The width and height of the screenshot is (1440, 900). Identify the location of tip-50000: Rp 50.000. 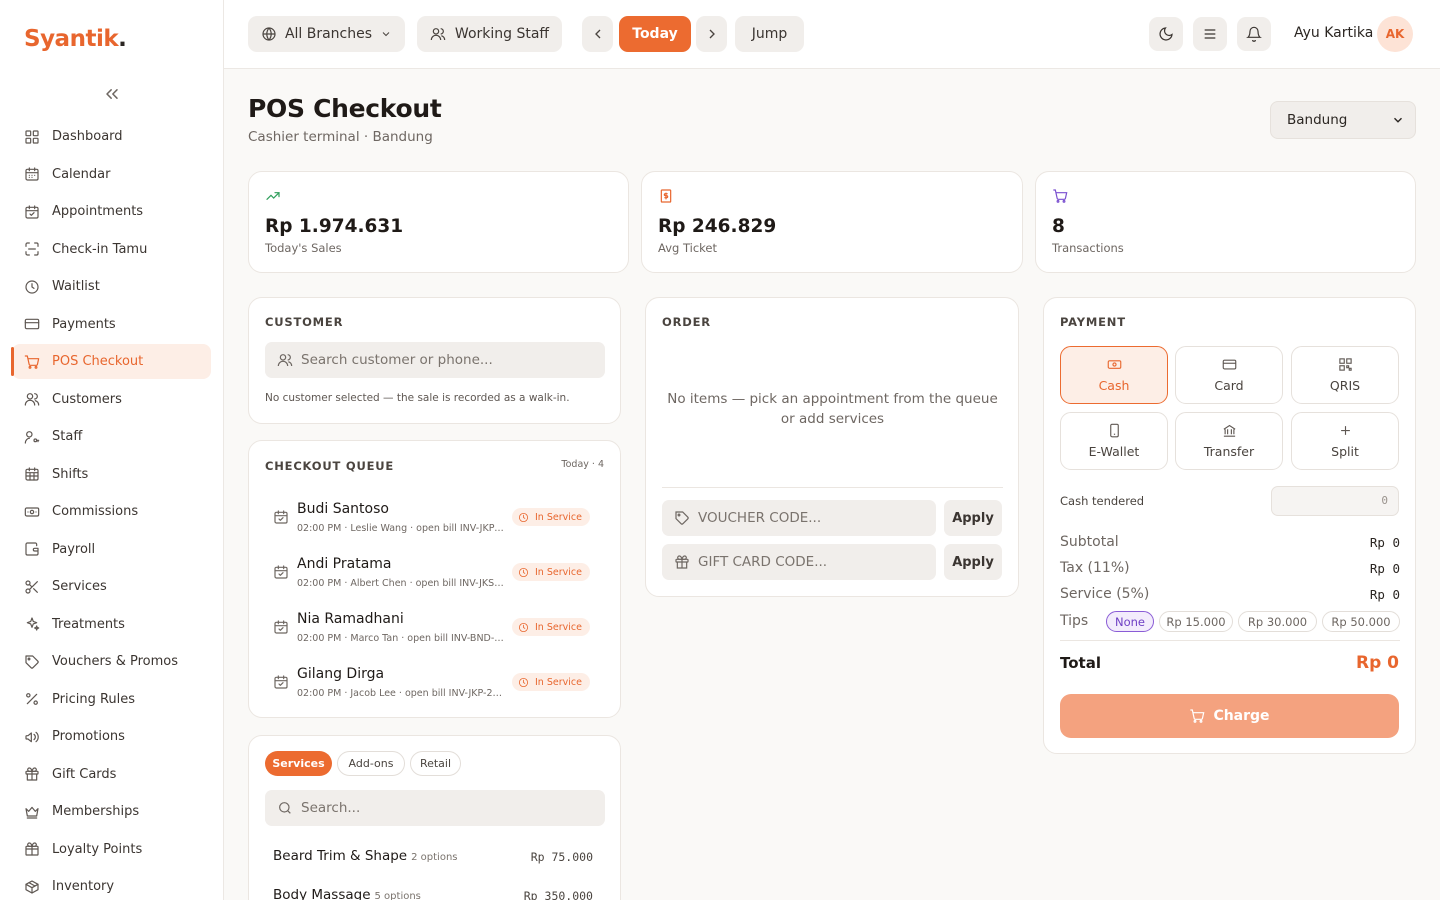
(1361, 621).